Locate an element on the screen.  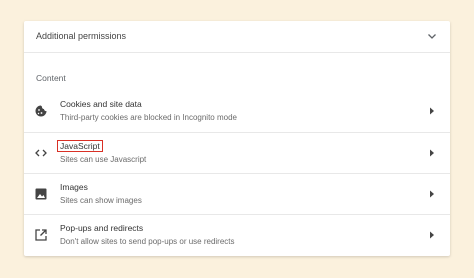
content-section-label: Content is located at coordinates (51, 78).